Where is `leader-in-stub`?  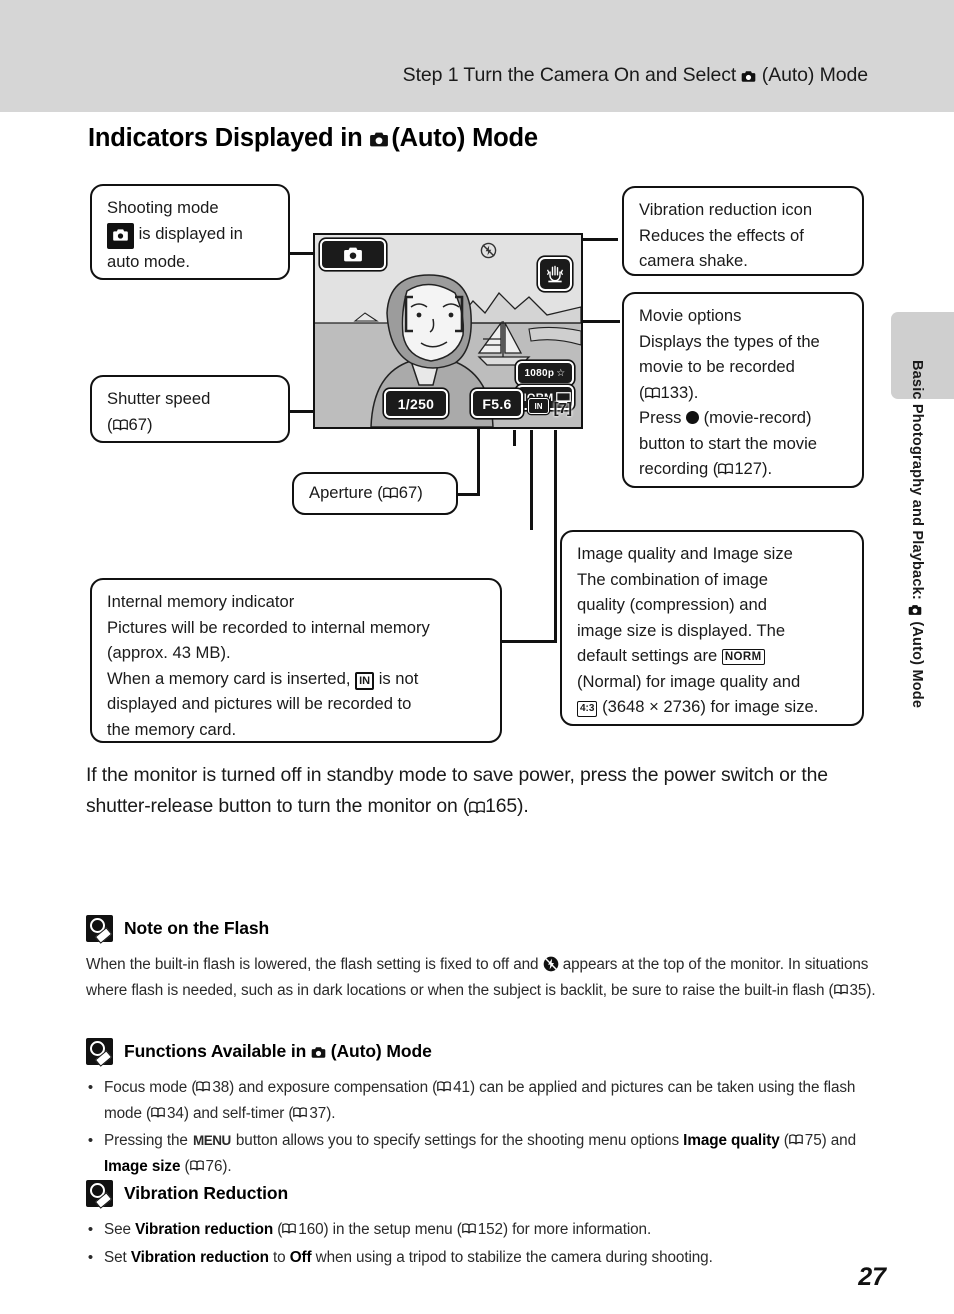
leader-in-stub is located at coordinates (514, 438).